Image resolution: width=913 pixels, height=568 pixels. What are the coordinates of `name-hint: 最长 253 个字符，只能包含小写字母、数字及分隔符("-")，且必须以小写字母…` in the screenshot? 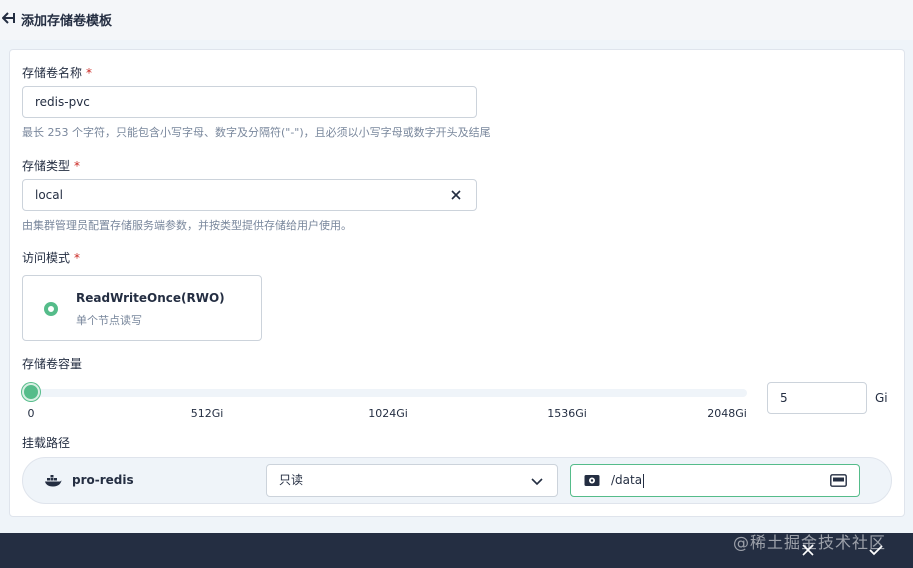 It's located at (256, 132).